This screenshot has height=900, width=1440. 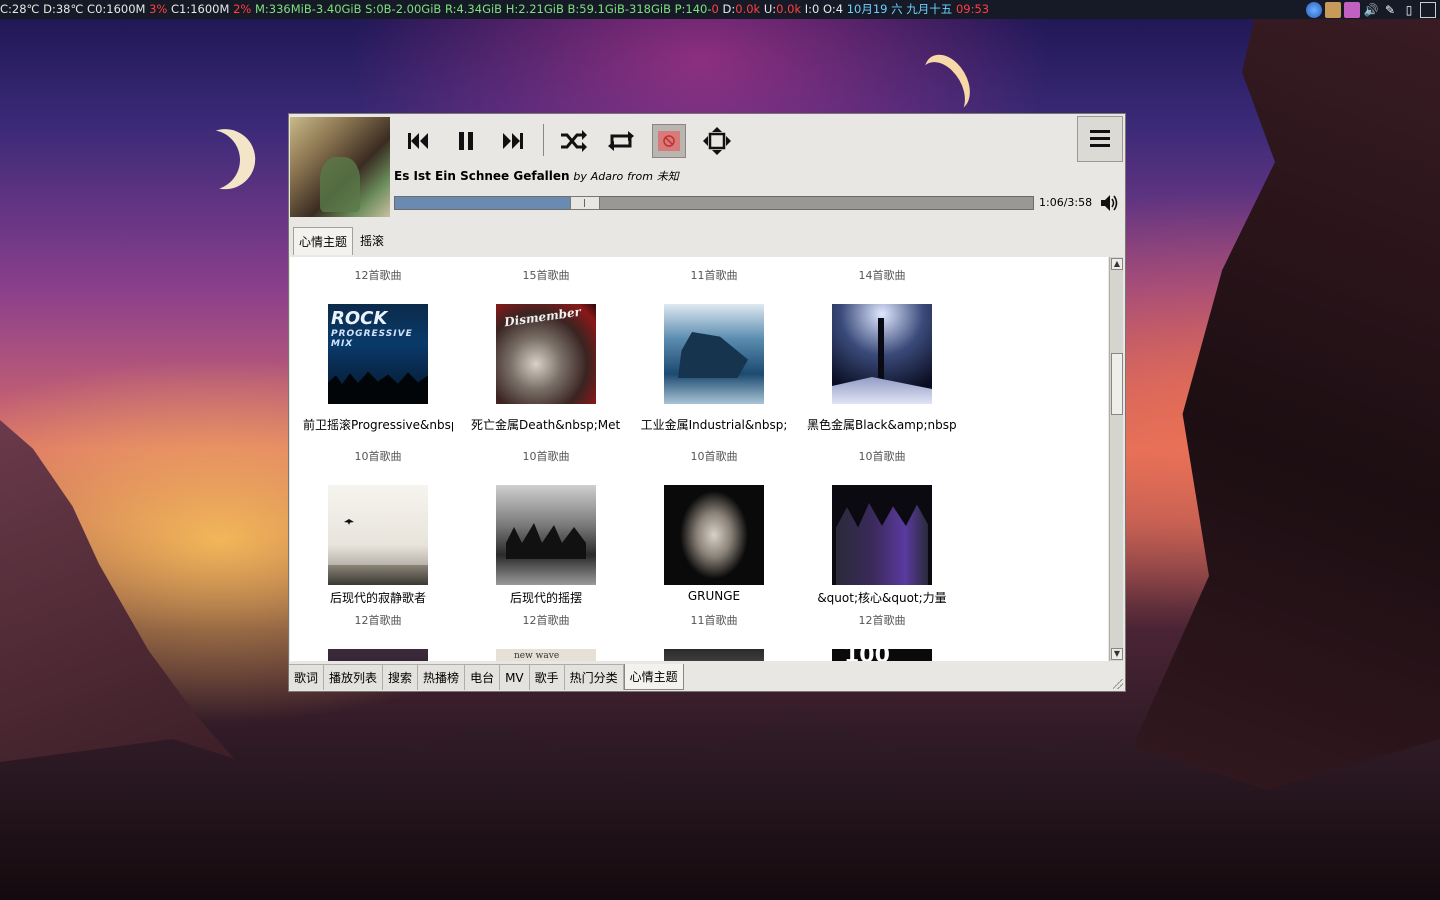 I want to click on grid-scrollbar: ▲ ▼, so click(x=1116, y=459).